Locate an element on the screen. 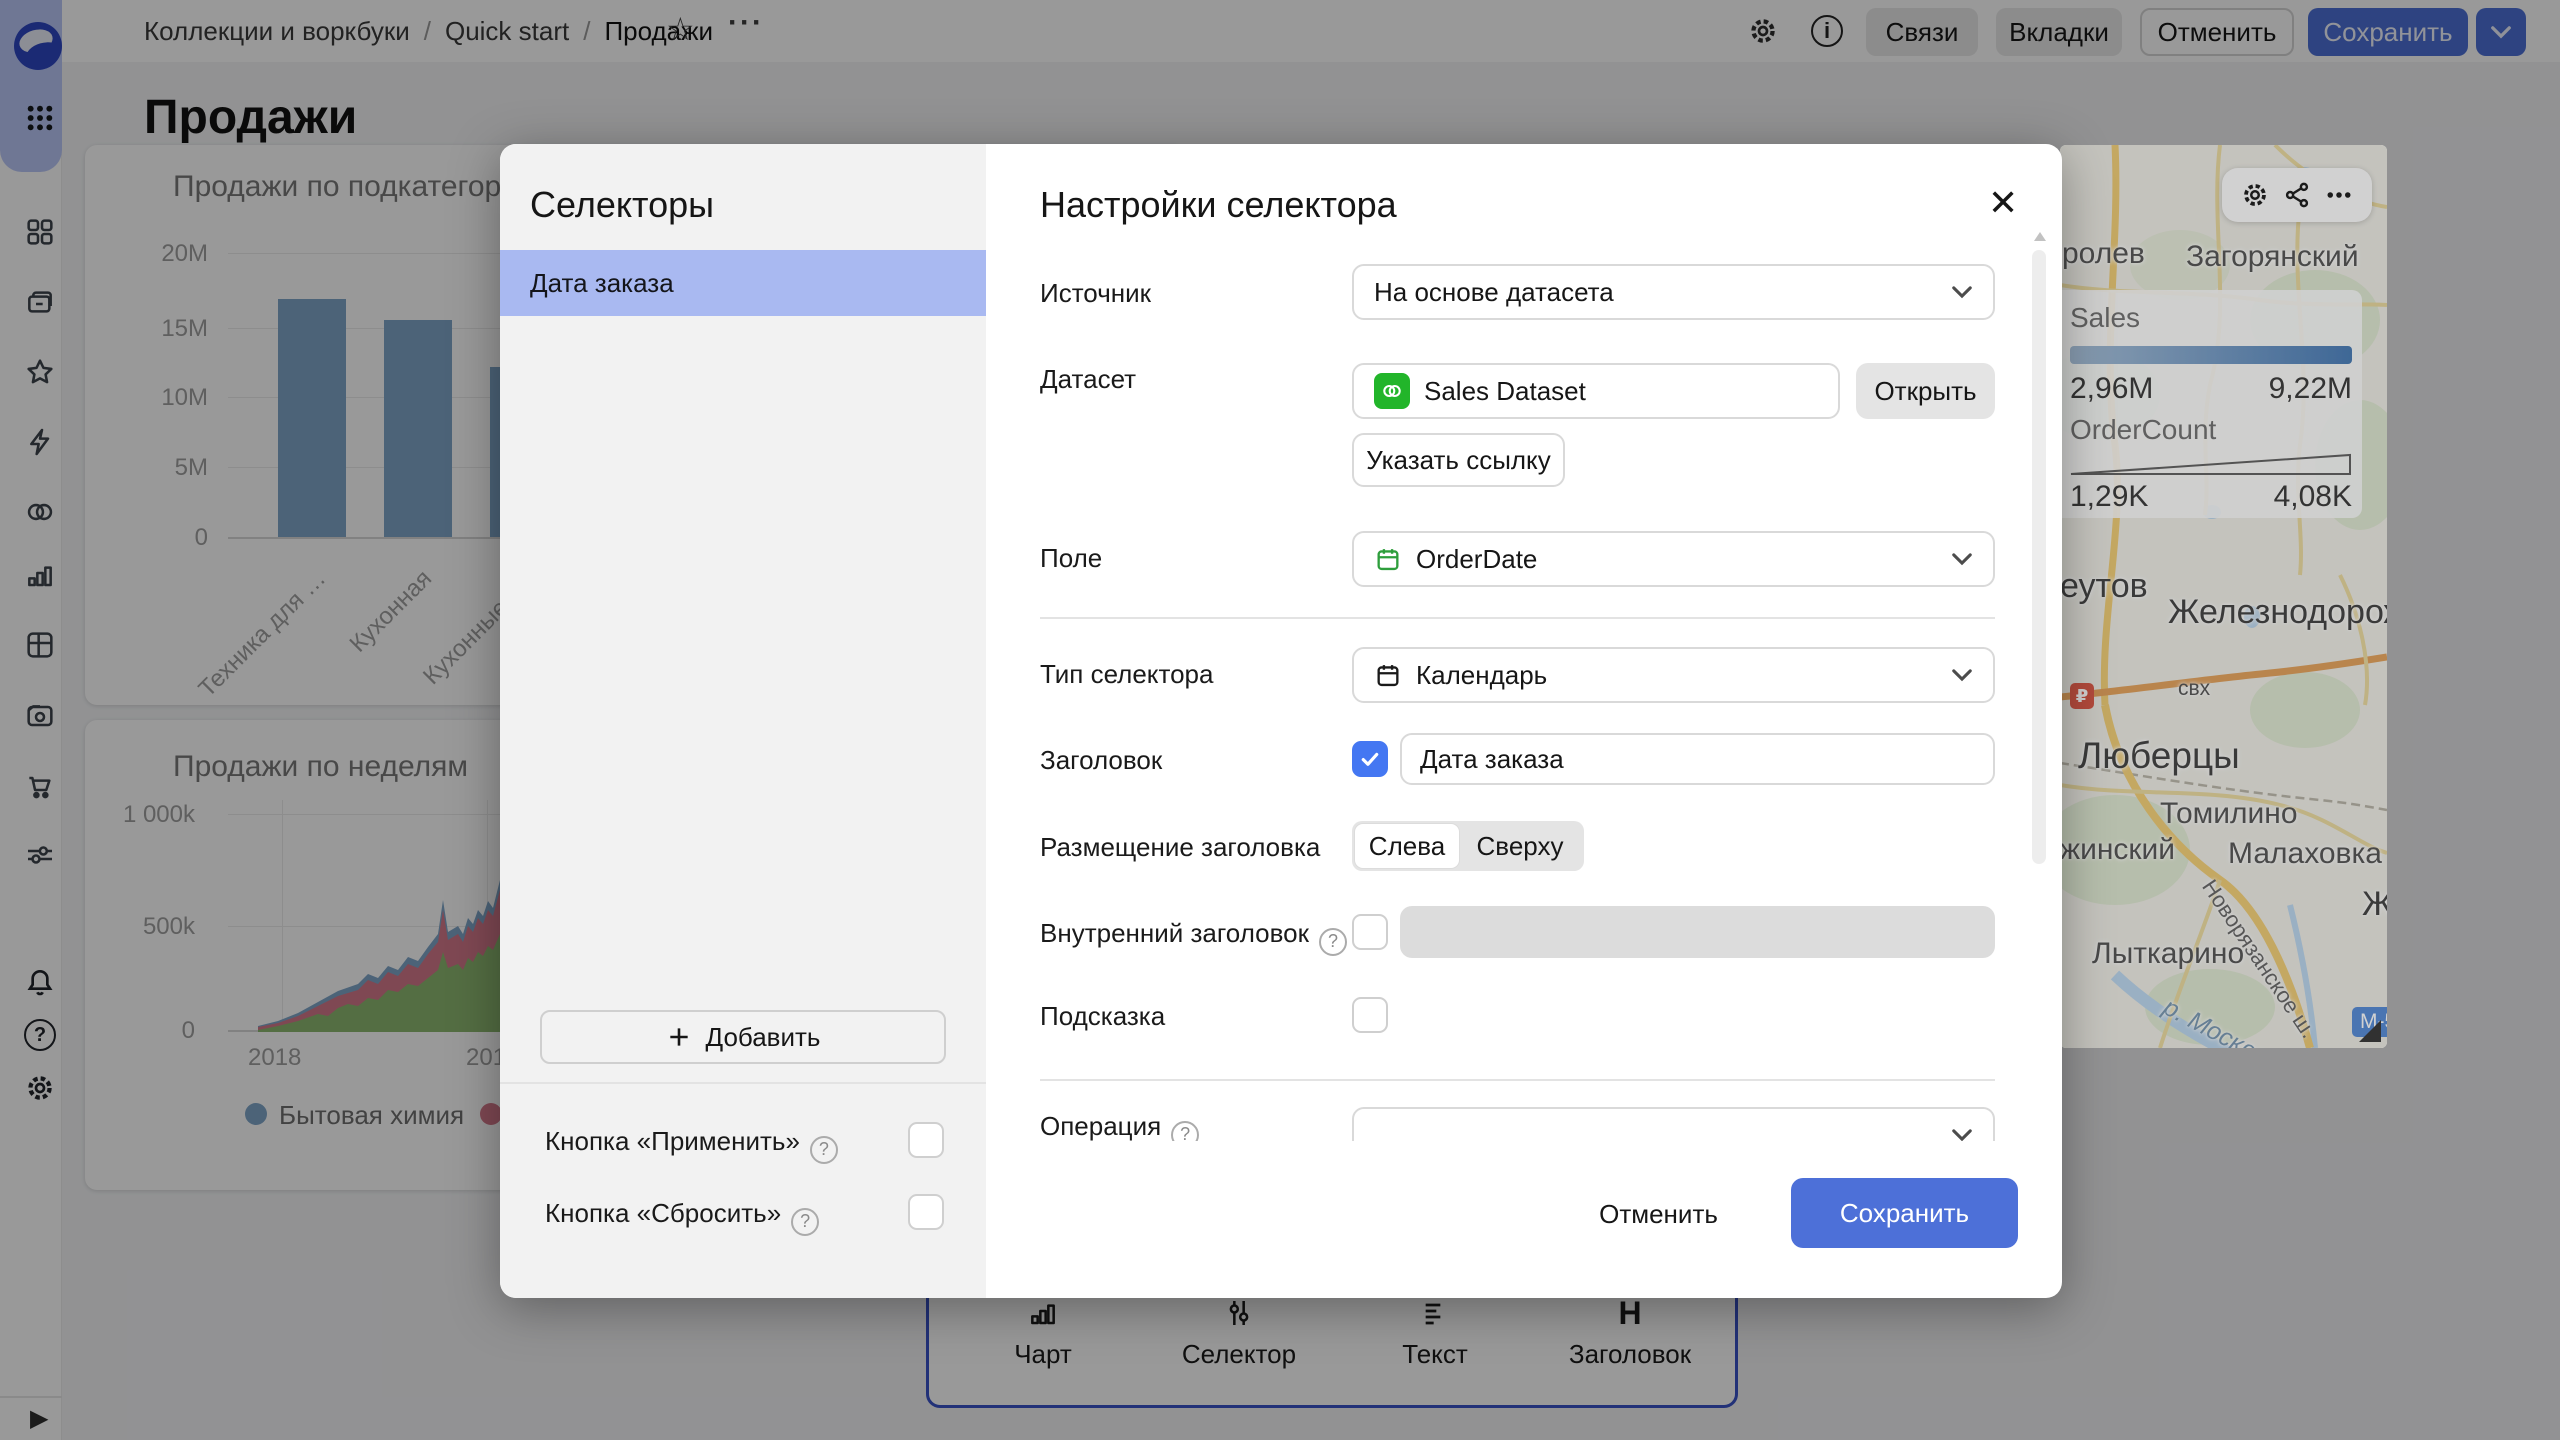 The height and width of the screenshot is (1440, 2560). inner-title-text-input is located at coordinates (1697, 932).